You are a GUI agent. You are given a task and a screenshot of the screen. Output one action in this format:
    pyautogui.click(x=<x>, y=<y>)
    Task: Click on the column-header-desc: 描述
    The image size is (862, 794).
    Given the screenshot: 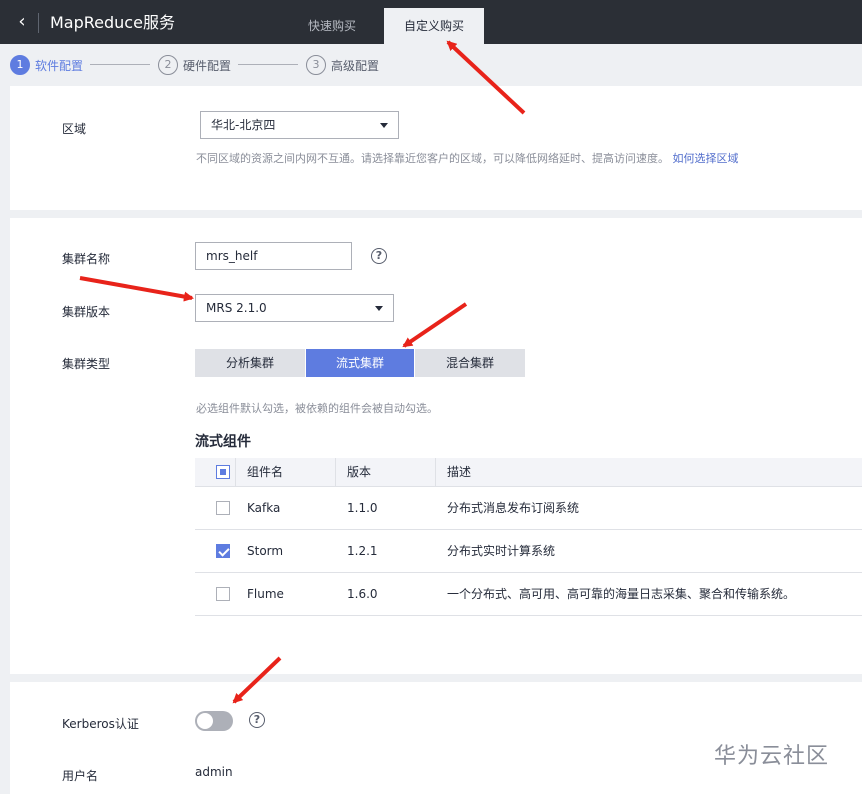 What is the action you would take?
    pyautogui.click(x=459, y=472)
    